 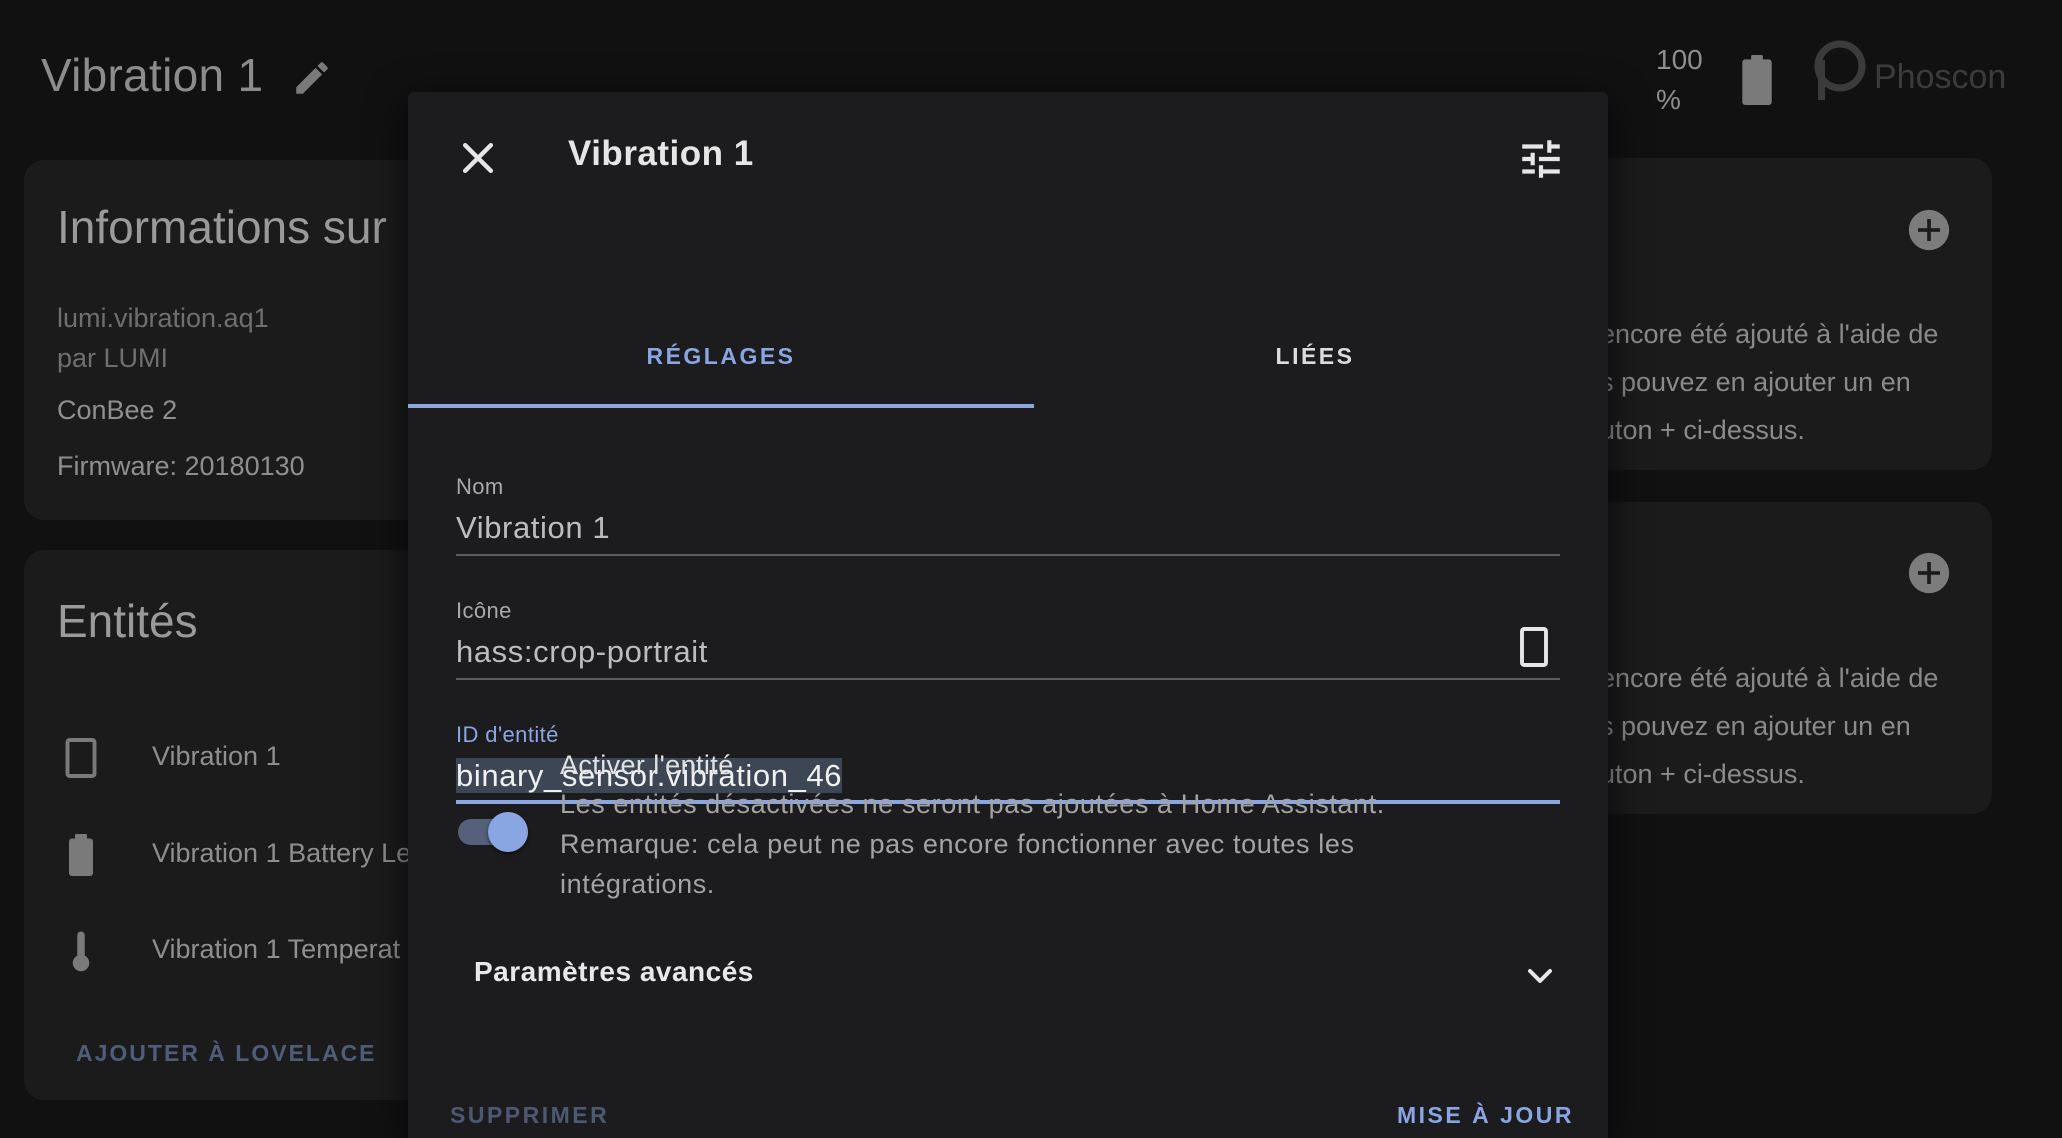 I want to click on advanced-settings-expander: Paramètres avancés, so click(x=1017, y=976).